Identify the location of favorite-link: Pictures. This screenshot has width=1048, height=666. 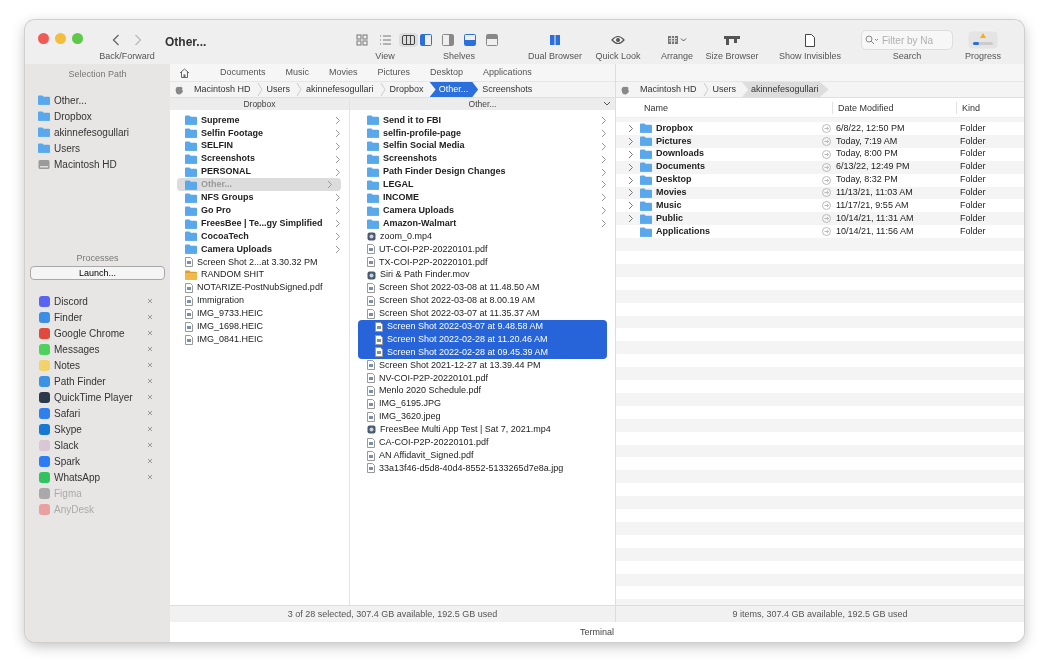
(394, 72).